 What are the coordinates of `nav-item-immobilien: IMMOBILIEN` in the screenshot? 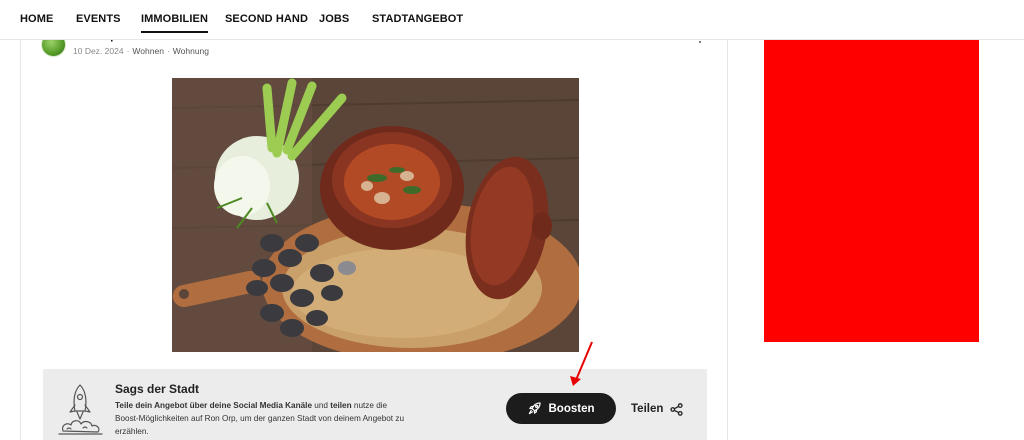 It's located at (174, 23).